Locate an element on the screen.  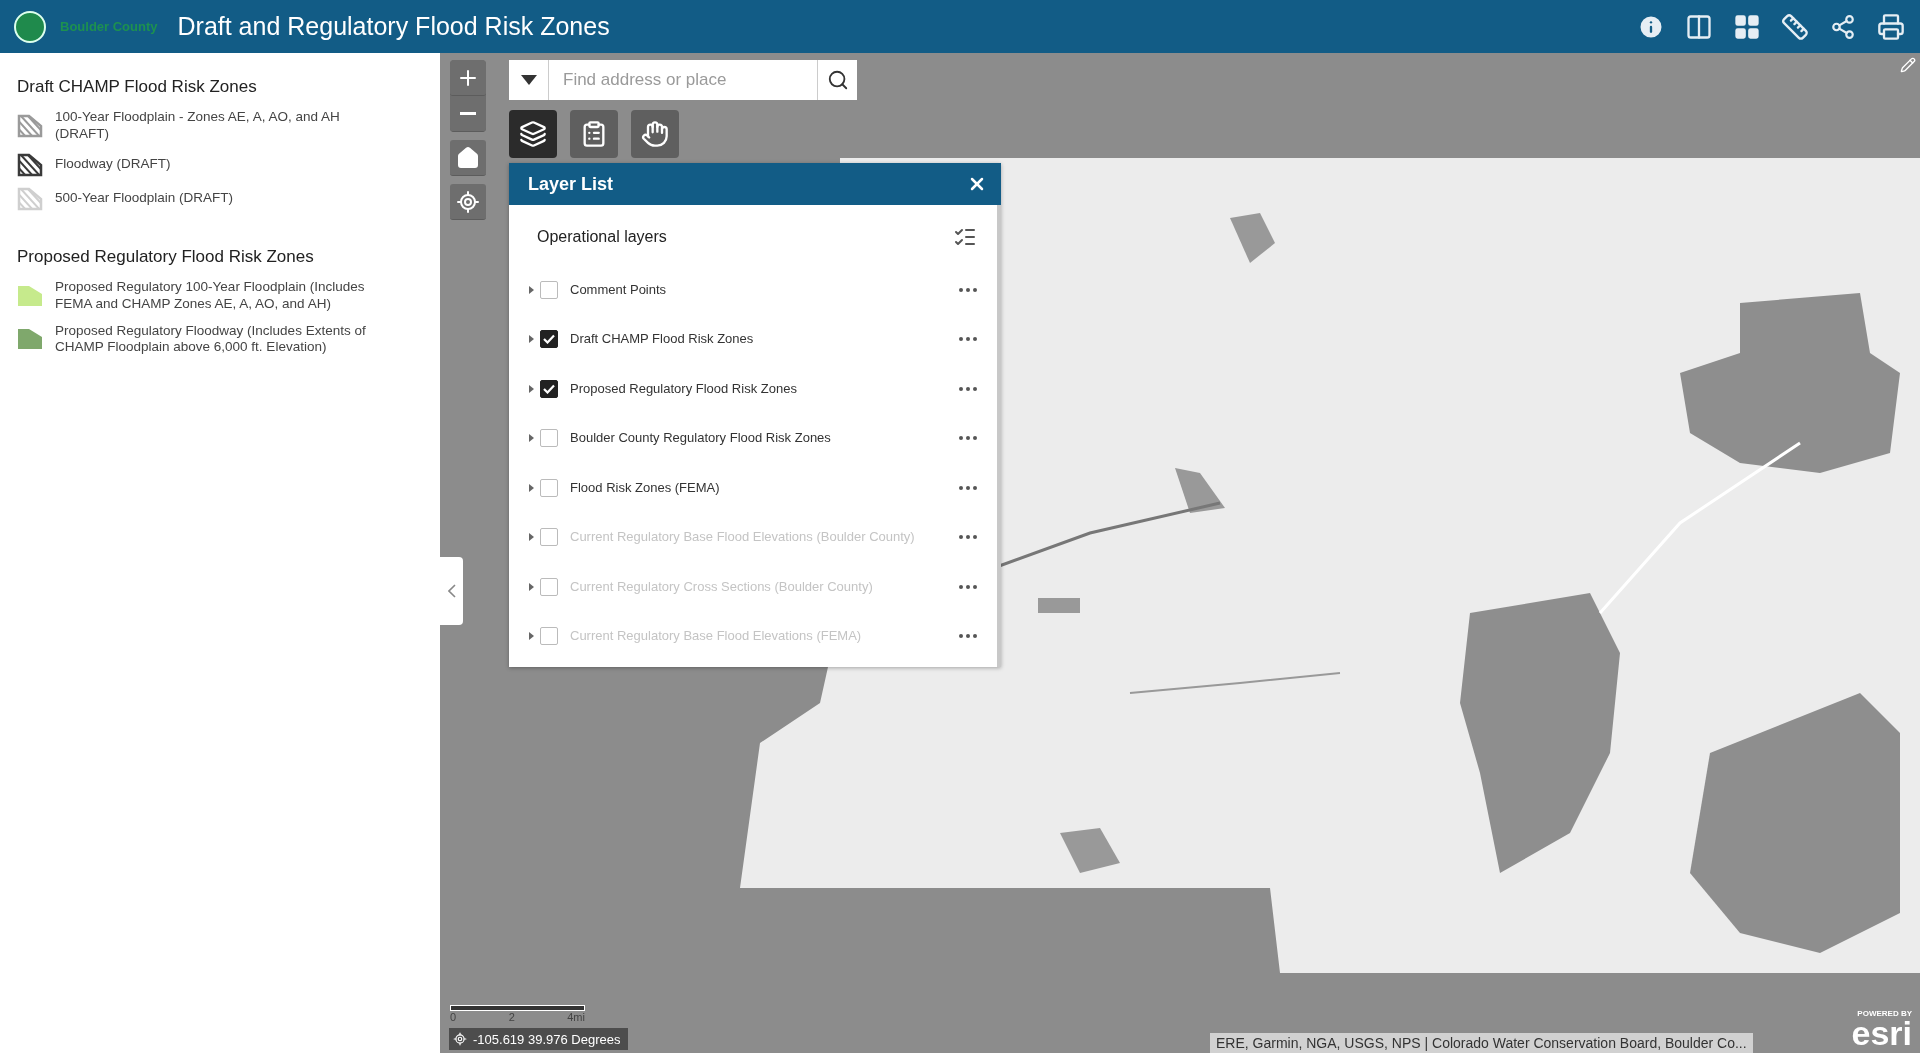
search-icon is located at coordinates (837, 80).